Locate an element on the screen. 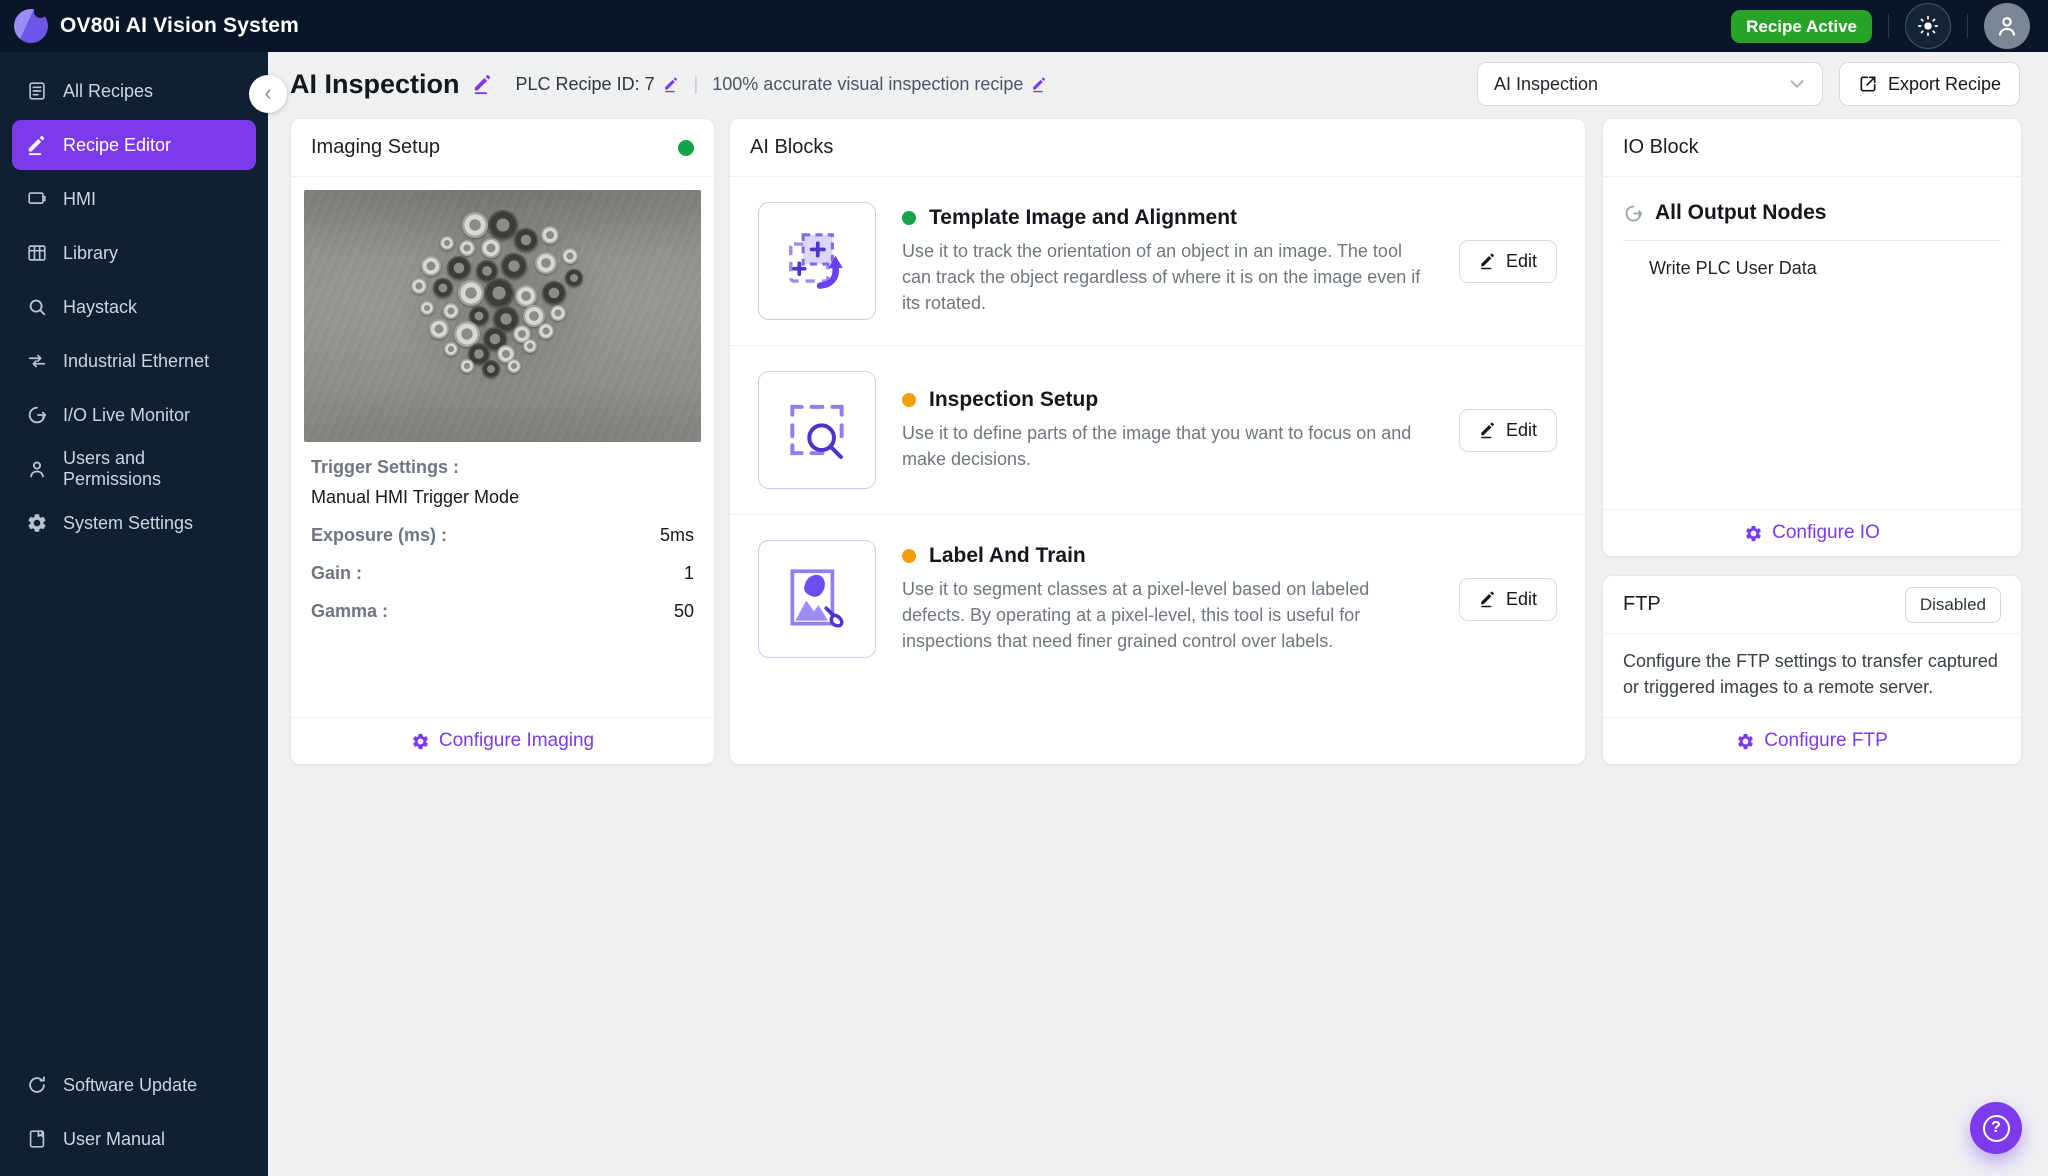 The image size is (2048, 1176). sidebar-item-recipe-editor: Recipe Editor is located at coordinates (134, 145).